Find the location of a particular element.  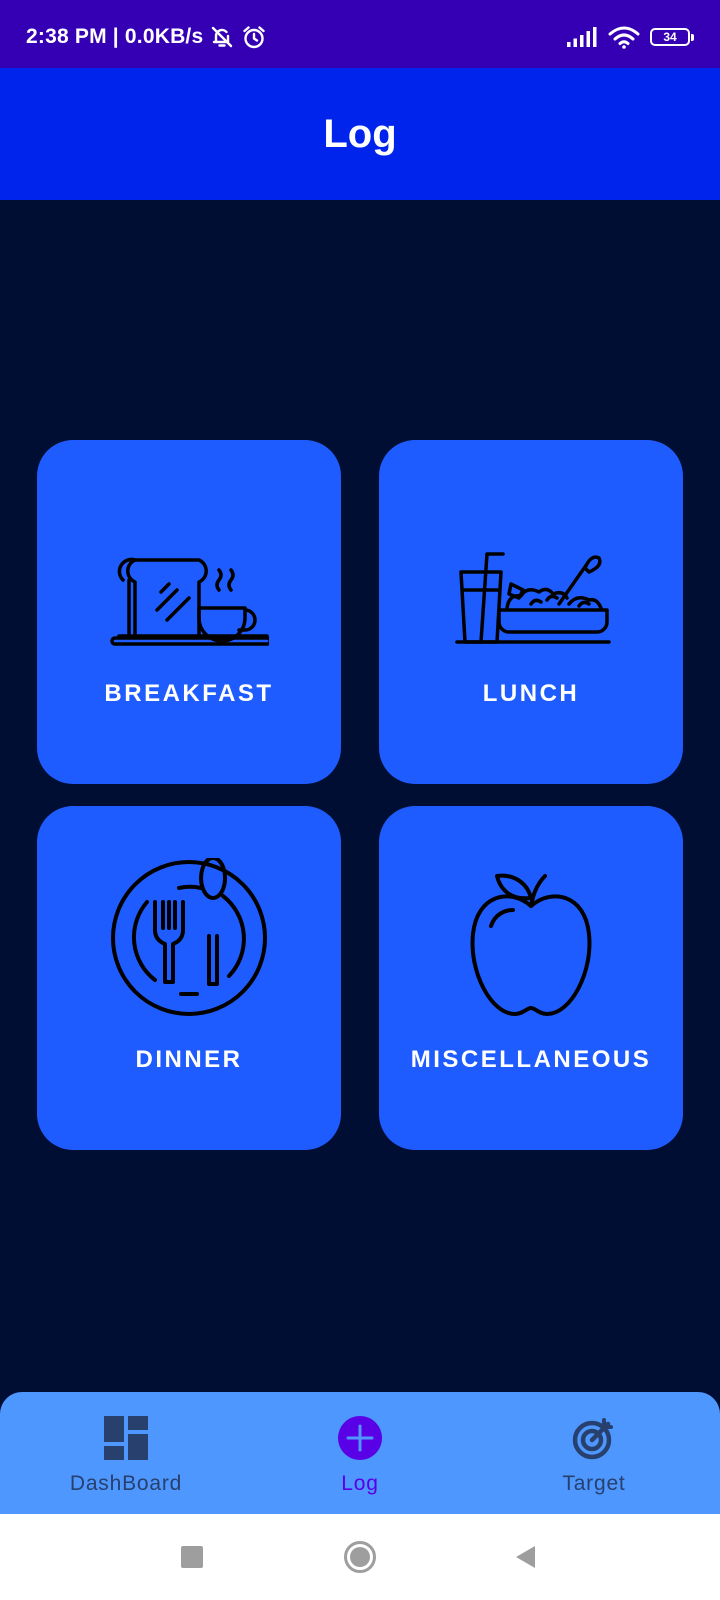

dinner-card: DINNER is located at coordinates (189, 978).